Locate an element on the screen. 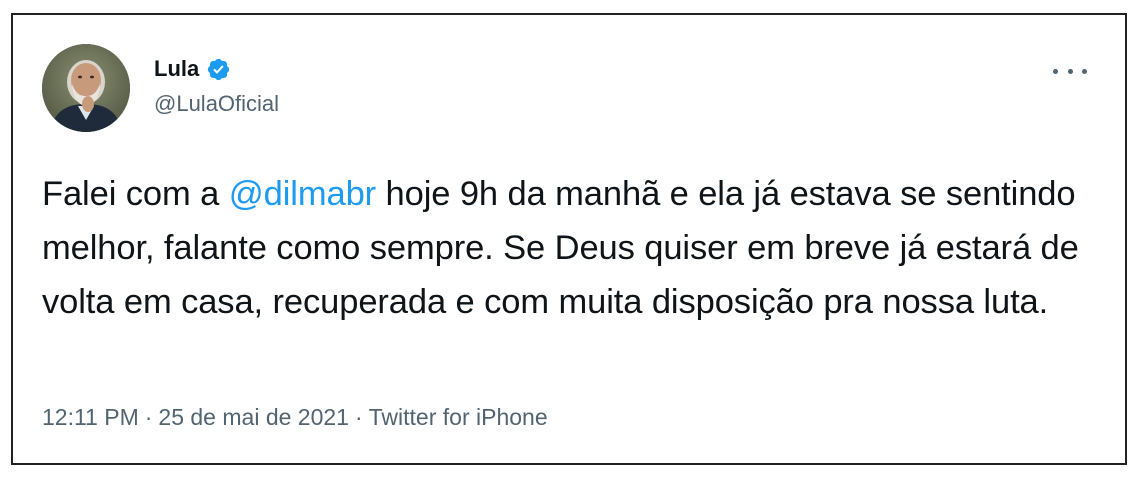  tweet-time: 12:11 PM is located at coordinates (90, 417).